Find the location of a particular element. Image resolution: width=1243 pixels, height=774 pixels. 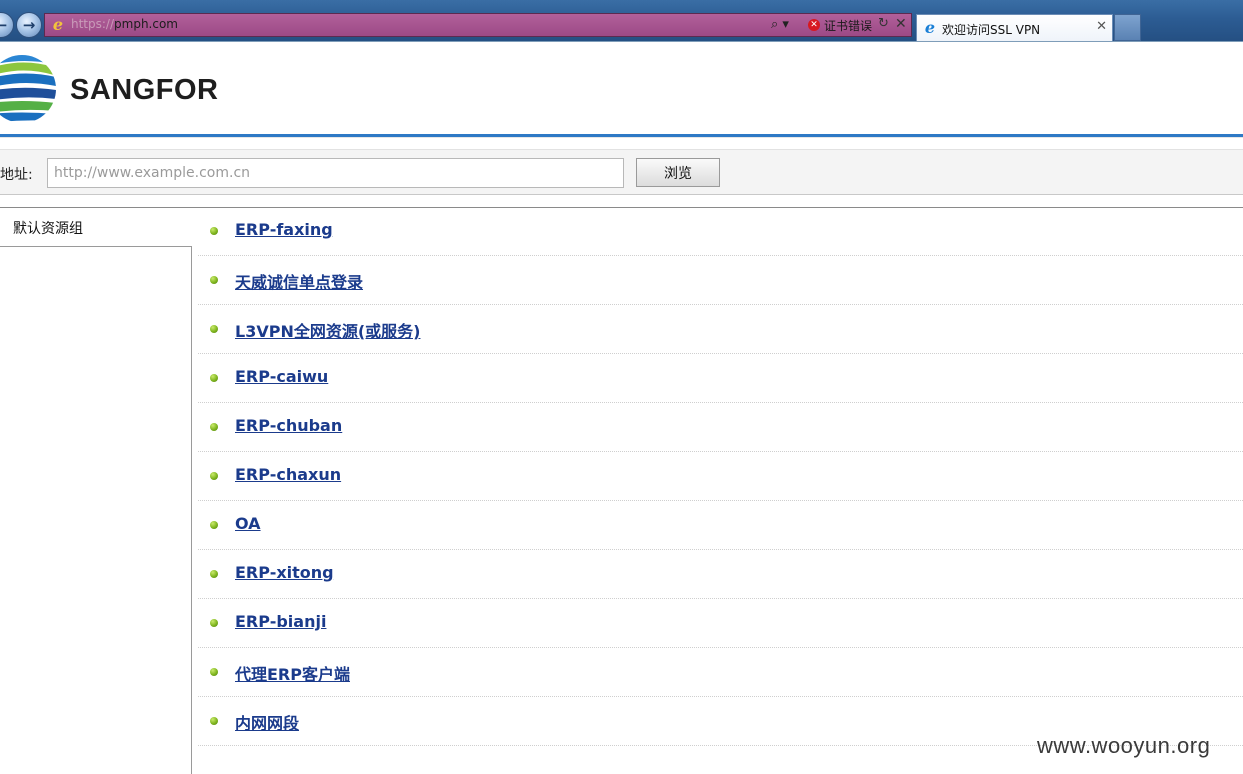

back-button: ← is located at coordinates (7, 25).